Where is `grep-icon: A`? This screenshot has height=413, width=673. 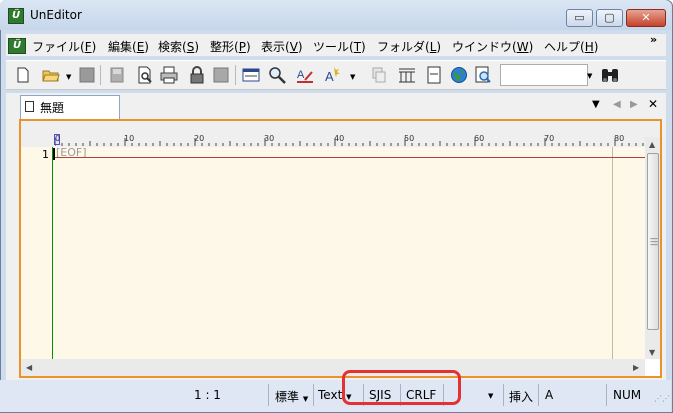
grep-icon: A is located at coordinates (333, 75).